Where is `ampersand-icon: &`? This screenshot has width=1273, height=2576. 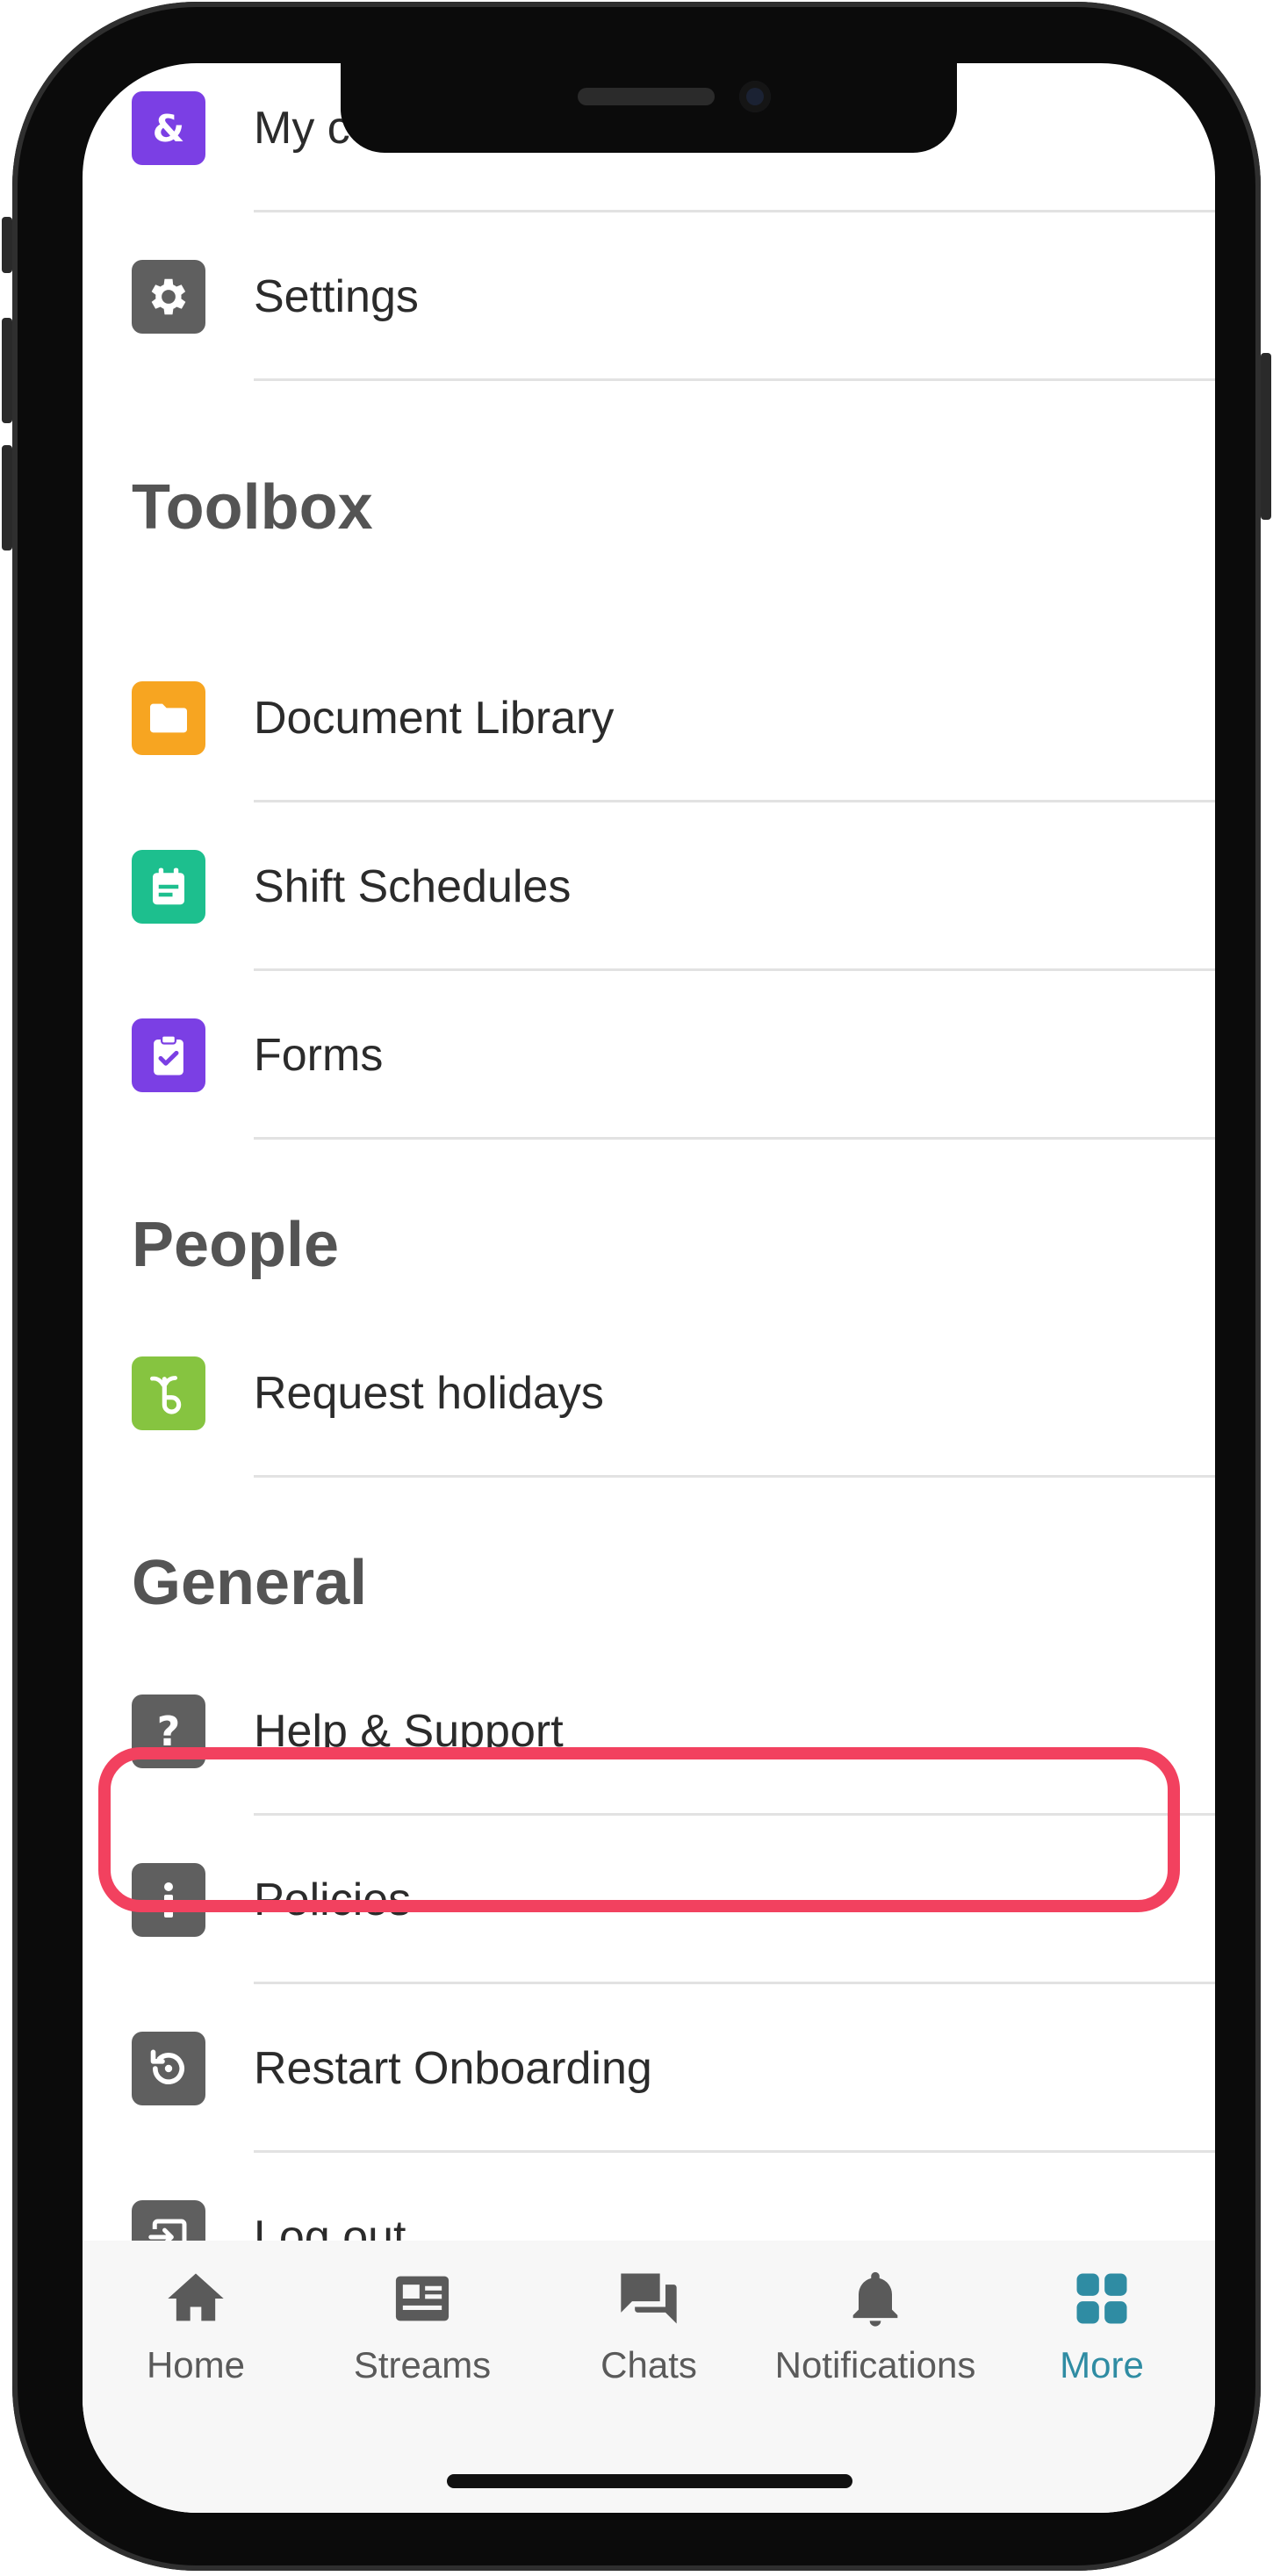
ampersand-icon: & is located at coordinates (169, 128).